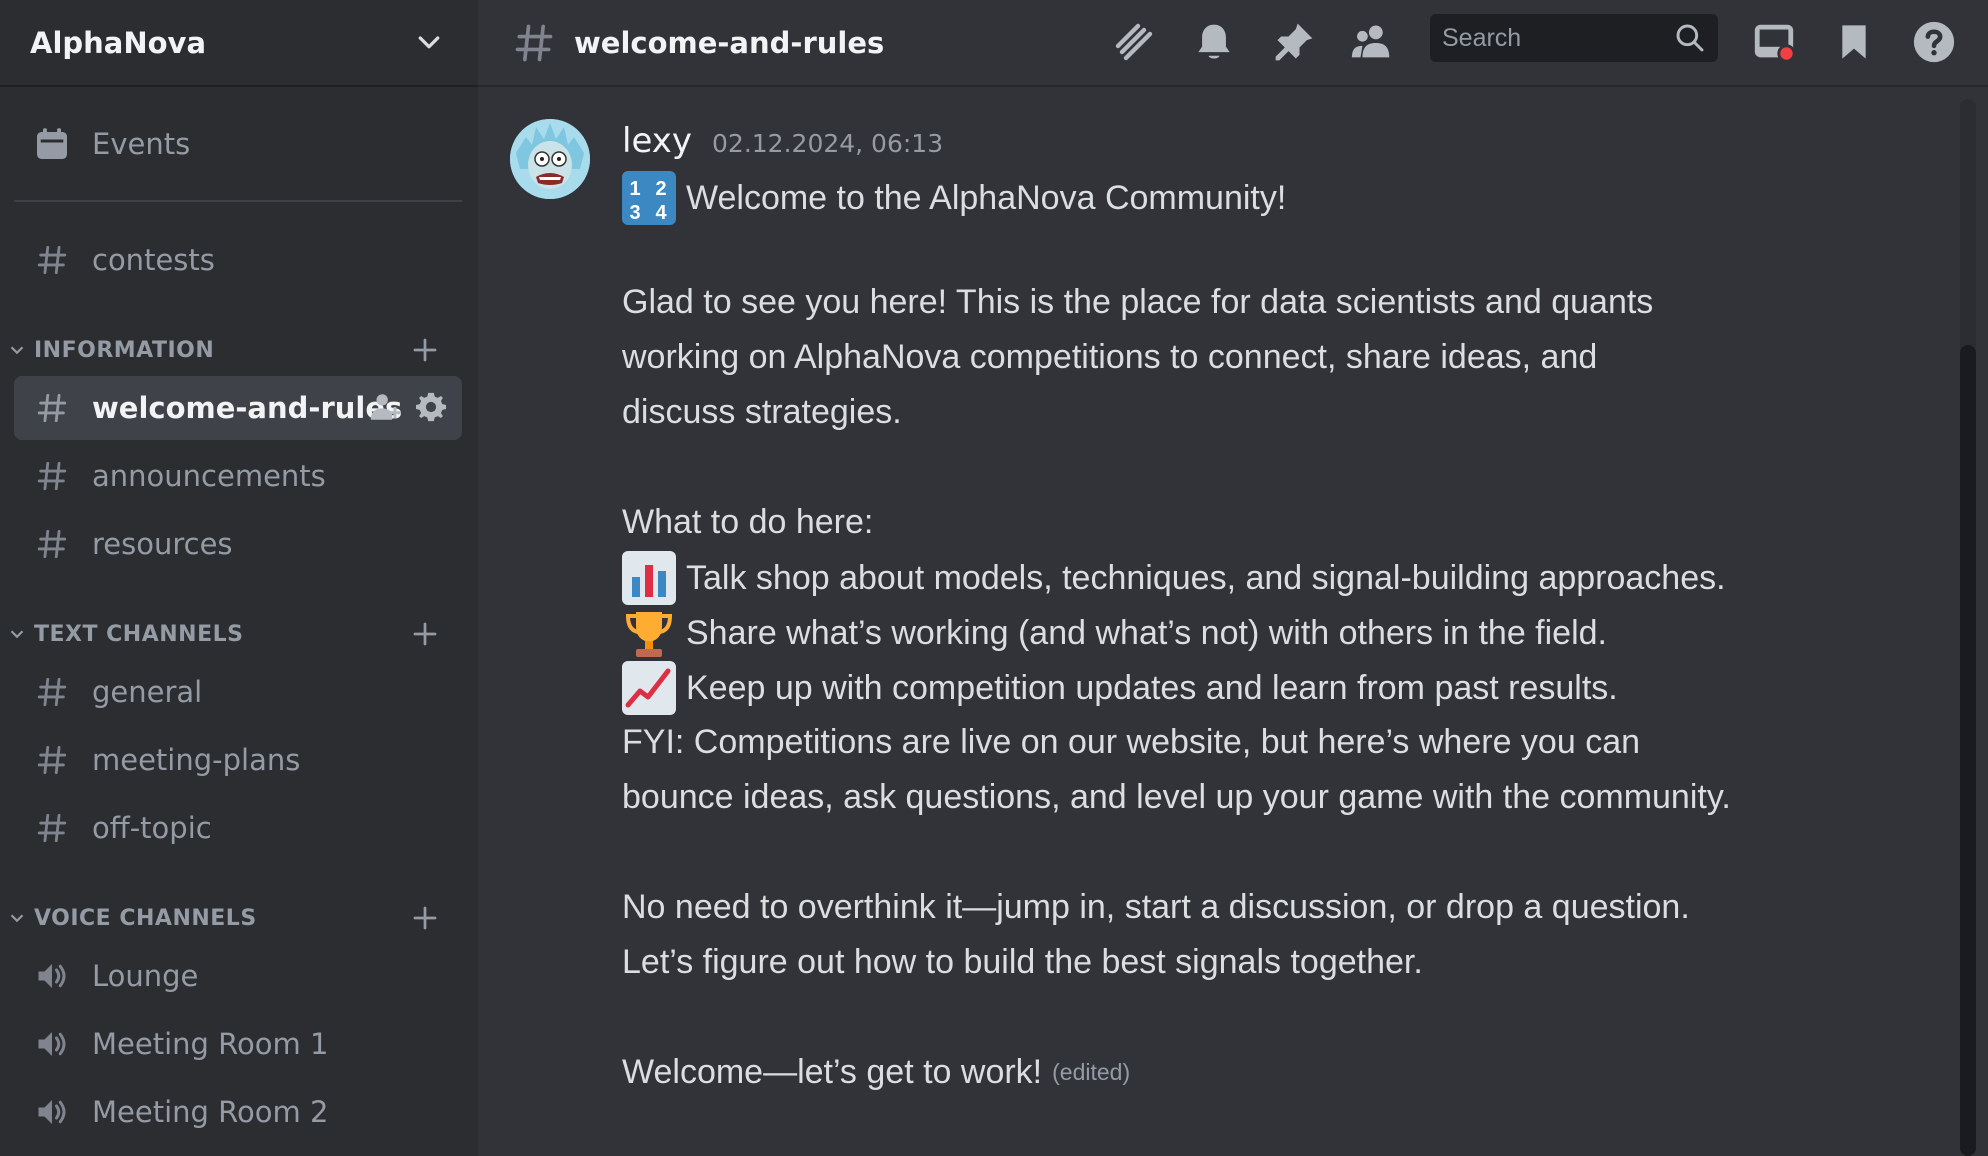 The width and height of the screenshot is (1988, 1156). Describe the element at coordinates (431, 407) in the screenshot. I see `gear-icon` at that location.